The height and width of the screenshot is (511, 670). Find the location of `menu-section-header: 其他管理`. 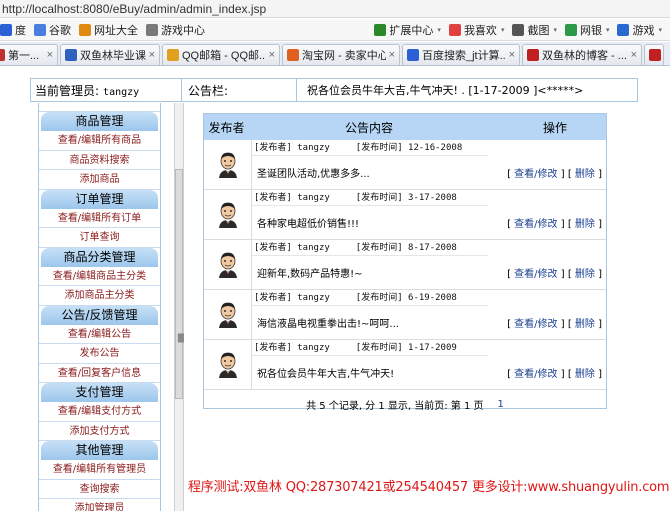

menu-section-header: 其他管理 is located at coordinates (99, 450).